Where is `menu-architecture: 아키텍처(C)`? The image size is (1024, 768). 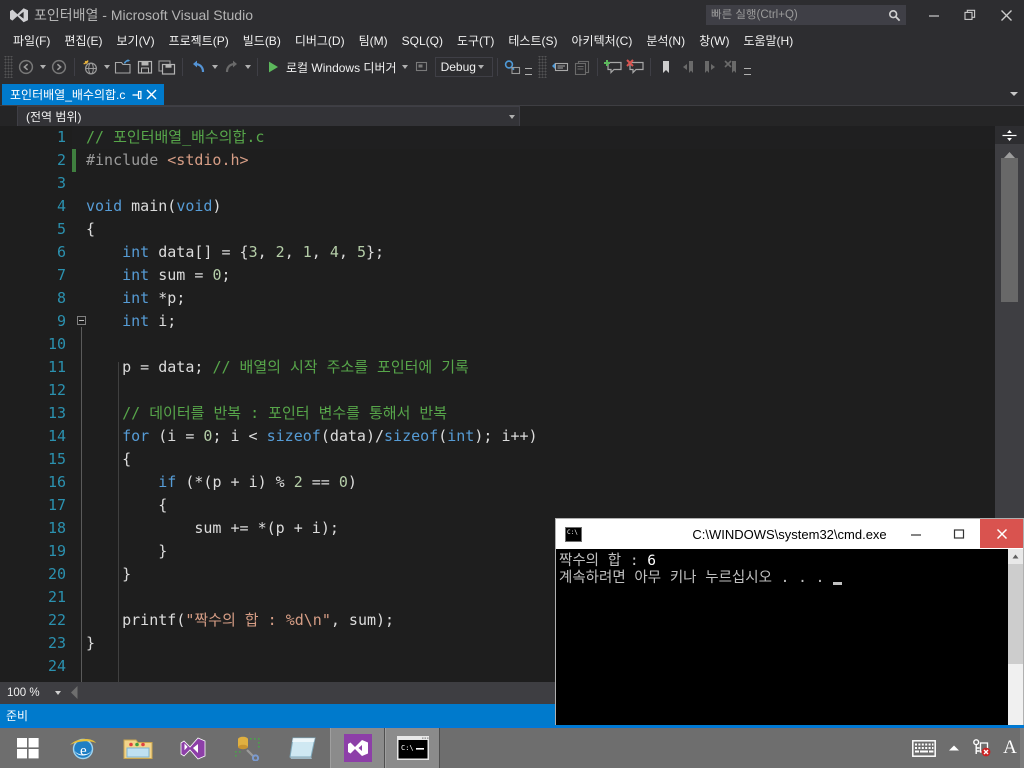
menu-architecture: 아키텍처(C) is located at coordinates (602, 41).